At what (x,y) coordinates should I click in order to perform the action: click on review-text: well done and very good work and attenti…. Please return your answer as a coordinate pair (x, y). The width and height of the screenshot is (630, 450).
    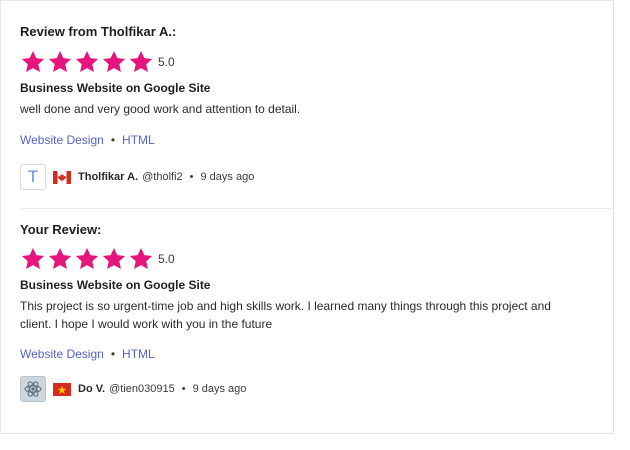
    Looking at the image, I should click on (160, 109).